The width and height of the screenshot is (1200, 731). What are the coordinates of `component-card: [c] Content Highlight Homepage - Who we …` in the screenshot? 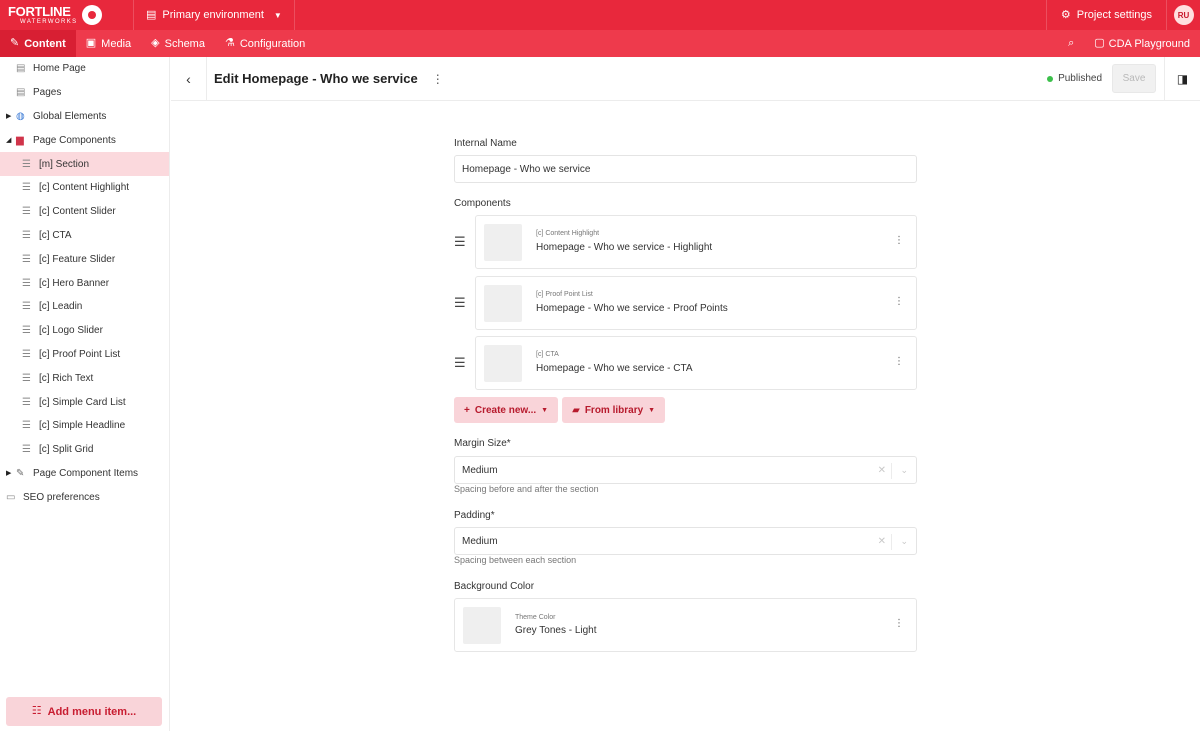 It's located at (696, 242).